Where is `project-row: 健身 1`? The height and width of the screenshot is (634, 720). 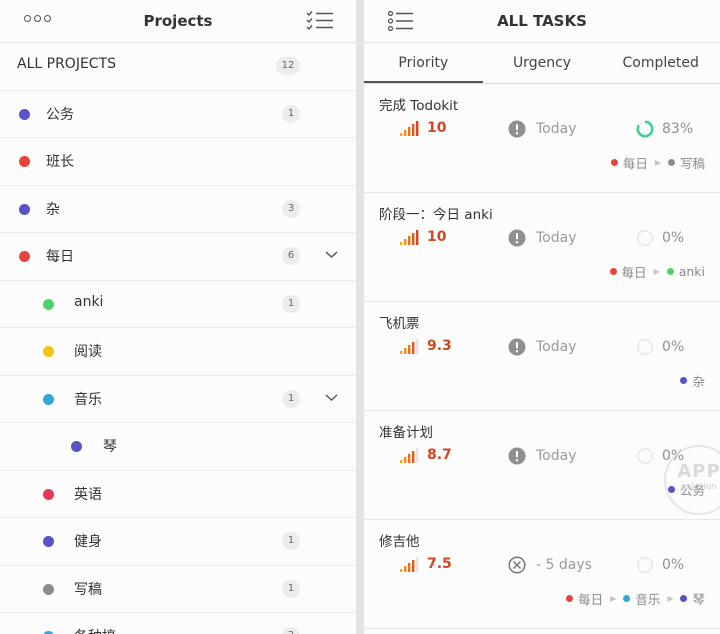
project-row: 健身 1 is located at coordinates (178, 542).